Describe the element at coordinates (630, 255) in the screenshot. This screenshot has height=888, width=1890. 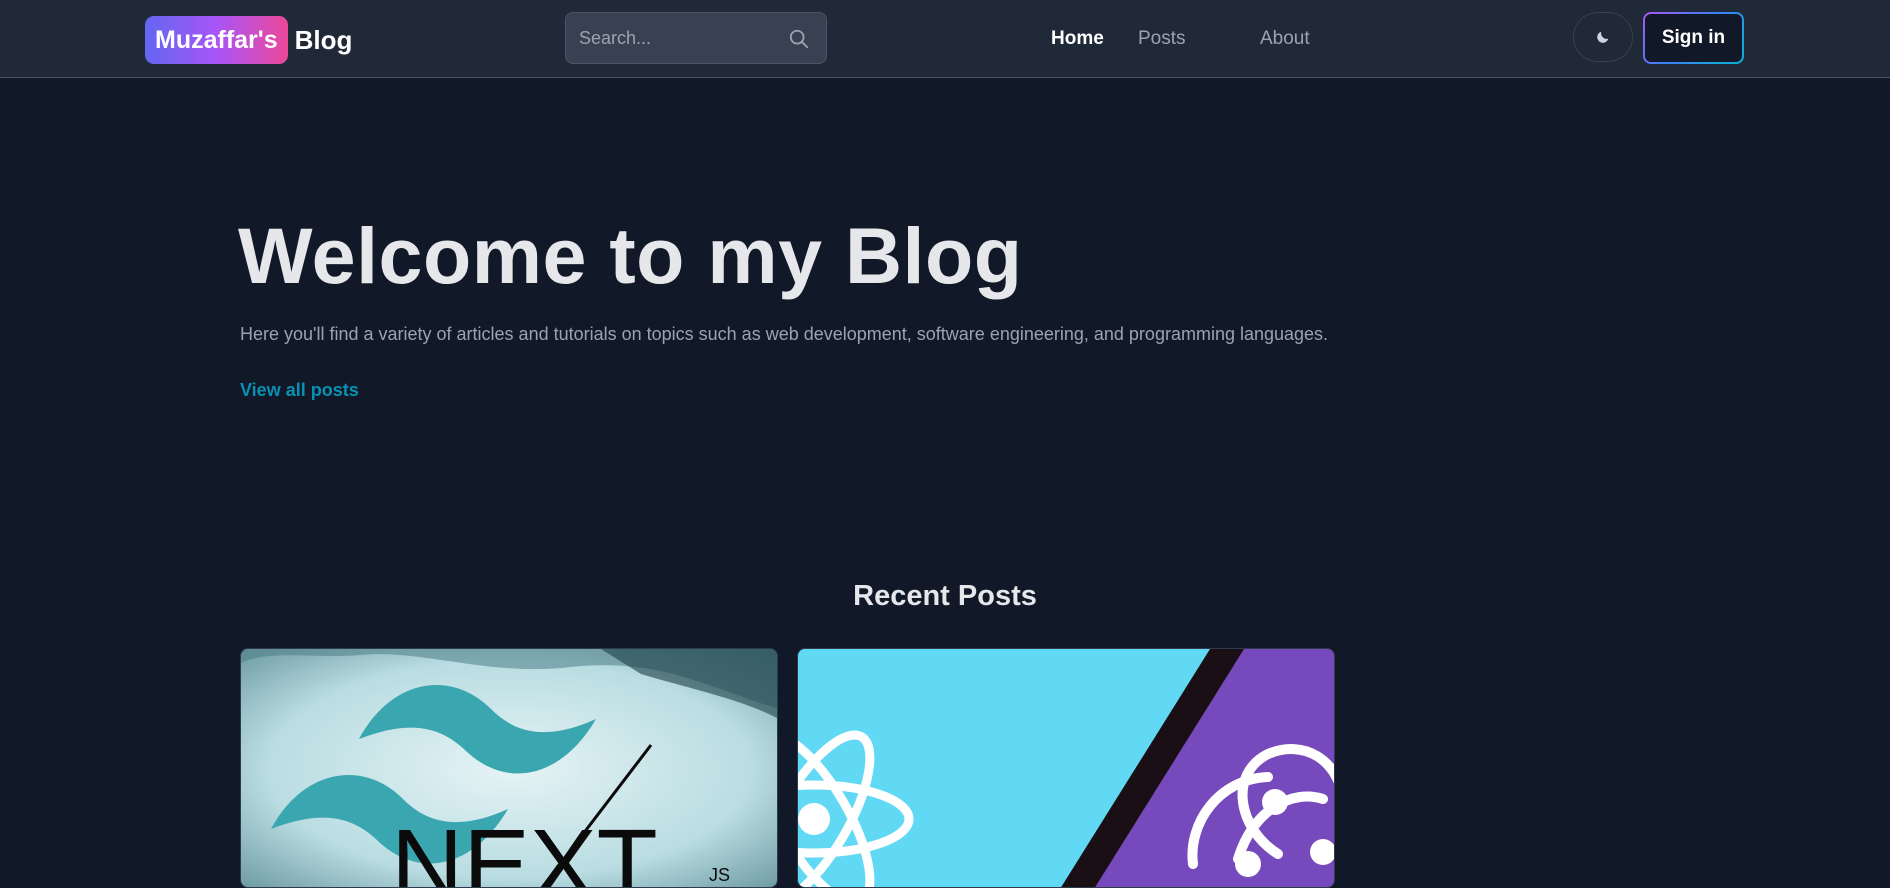
I see `hero-title: Welcome to my Blog` at that location.